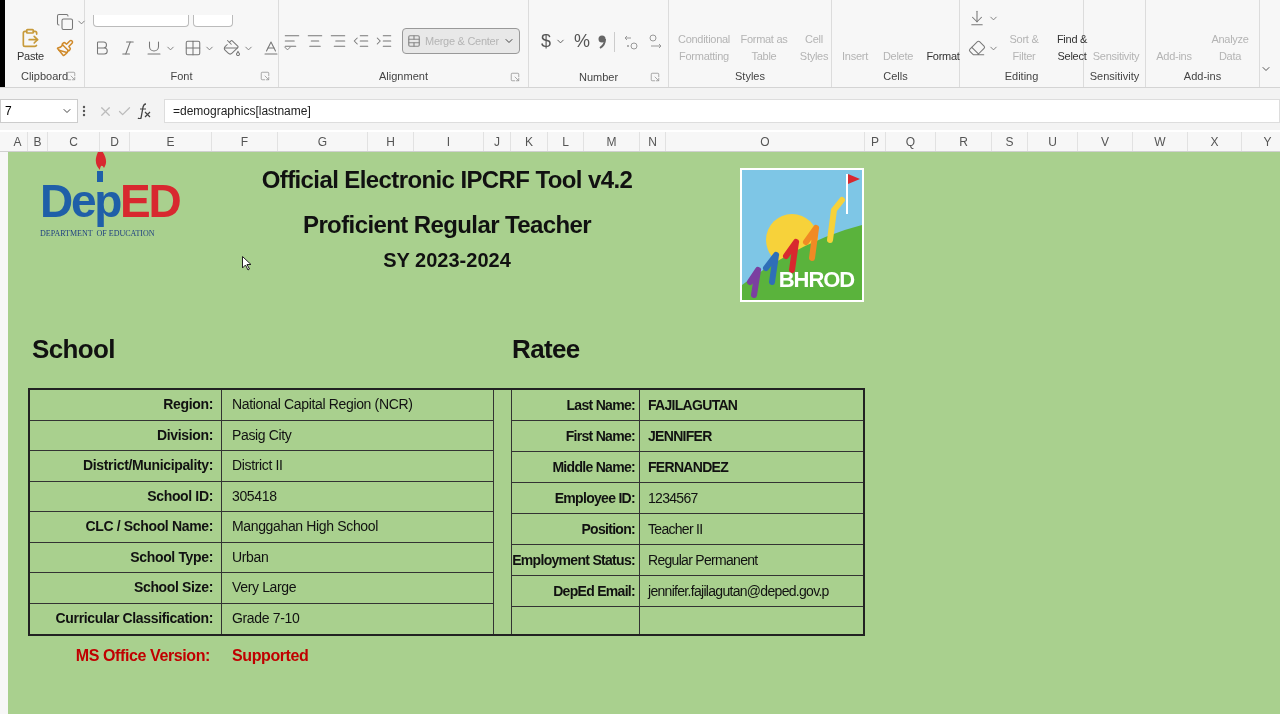 This screenshot has height=720, width=1280. Describe the element at coordinates (171, 141) in the screenshot. I see `column-header: E` at that location.